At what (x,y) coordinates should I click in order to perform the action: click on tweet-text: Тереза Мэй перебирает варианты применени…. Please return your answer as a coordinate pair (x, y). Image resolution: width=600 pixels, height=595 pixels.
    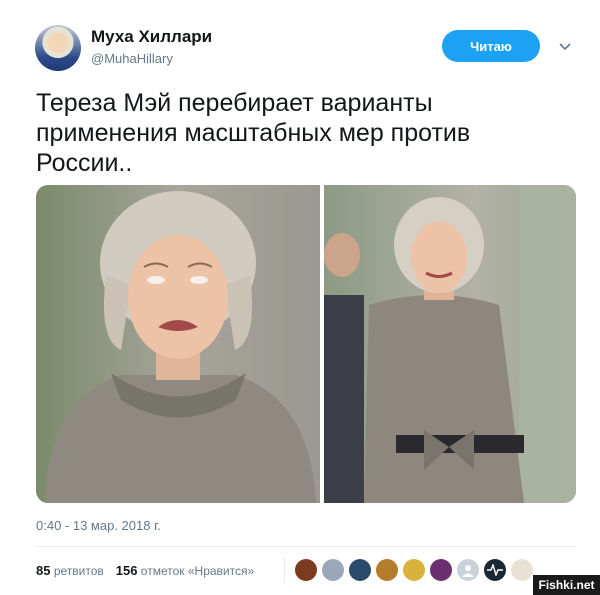
    Looking at the image, I should click on (253, 133).